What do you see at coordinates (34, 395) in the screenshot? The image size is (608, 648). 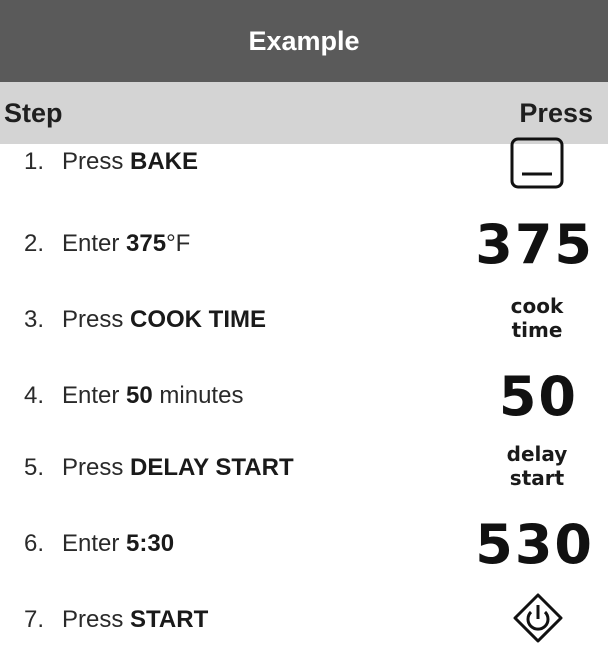 I see `step-number: 4.` at bounding box center [34, 395].